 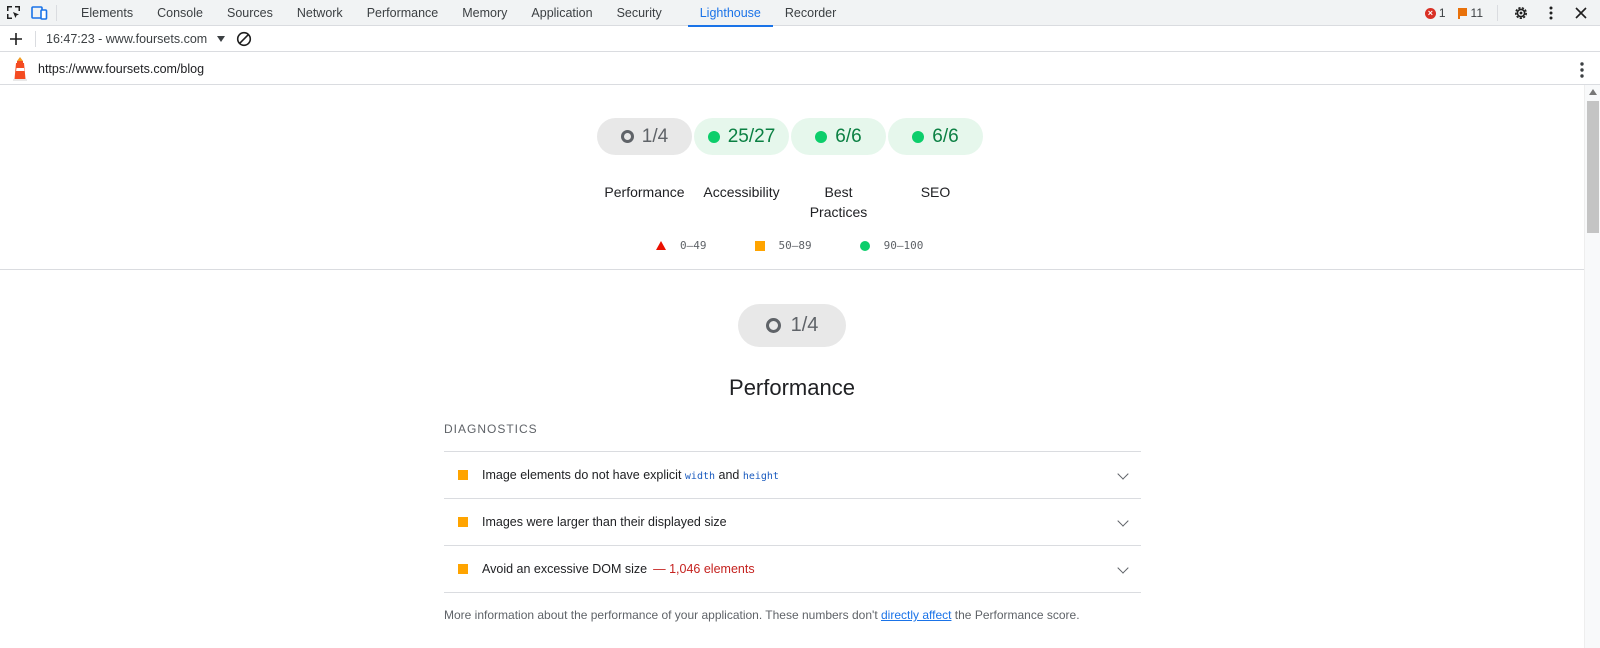 What do you see at coordinates (800, 69) in the screenshot?
I see `report-url-bar: https://www.foursets.com/blog` at bounding box center [800, 69].